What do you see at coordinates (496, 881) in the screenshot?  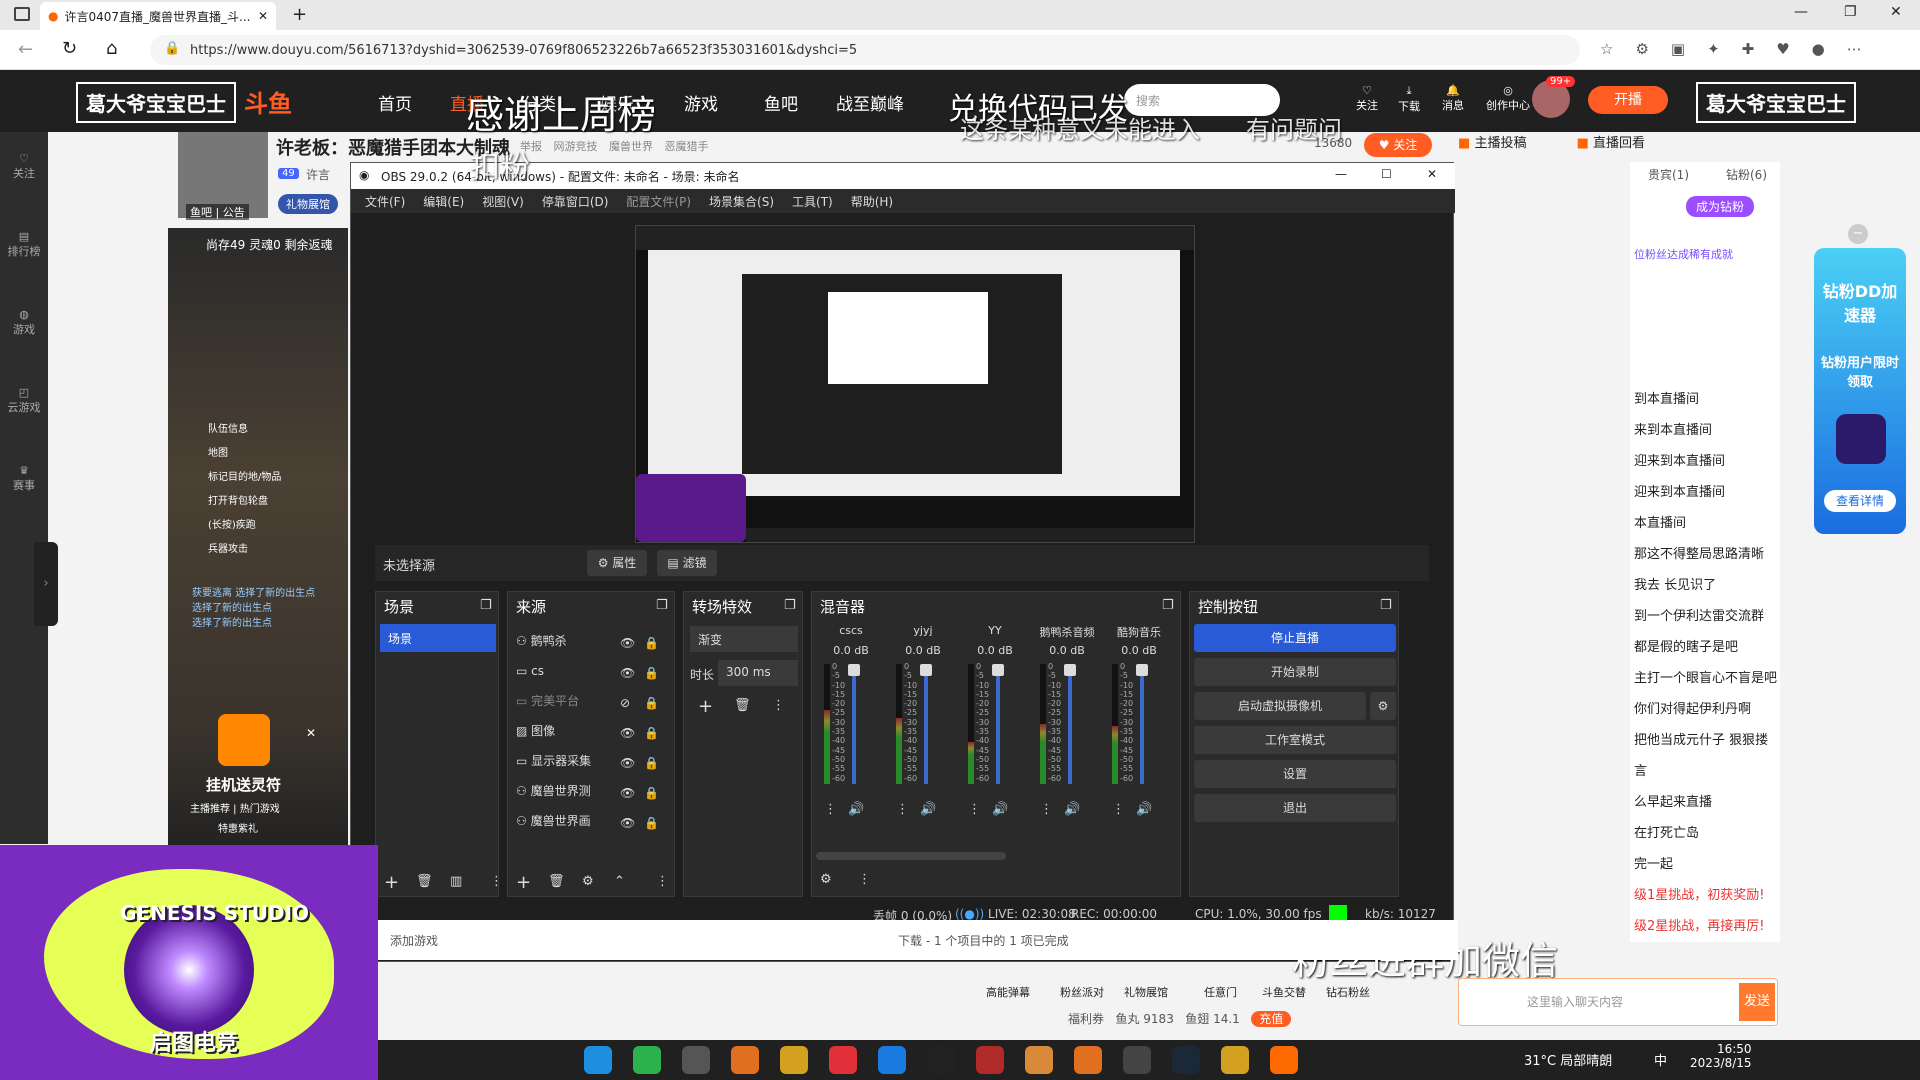 I see `scene-more-icon: ⋮` at bounding box center [496, 881].